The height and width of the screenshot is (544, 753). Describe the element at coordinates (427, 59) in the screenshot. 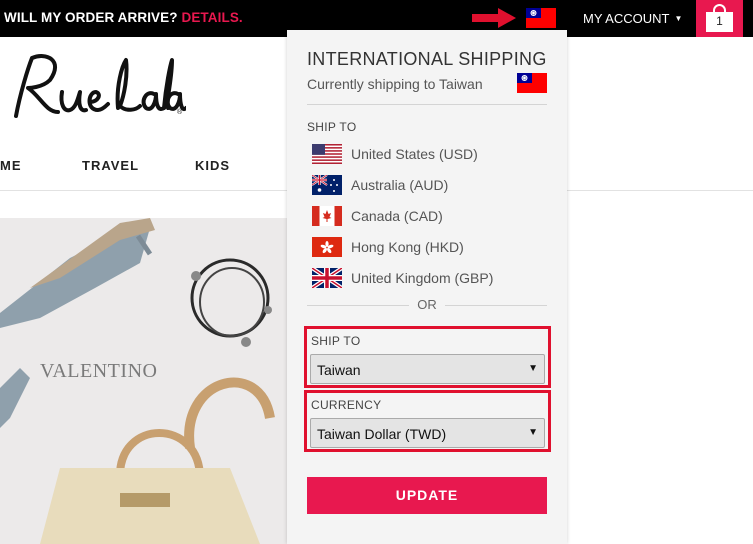

I see `panel-title: INTERNATIONAL SHIPPING` at that location.